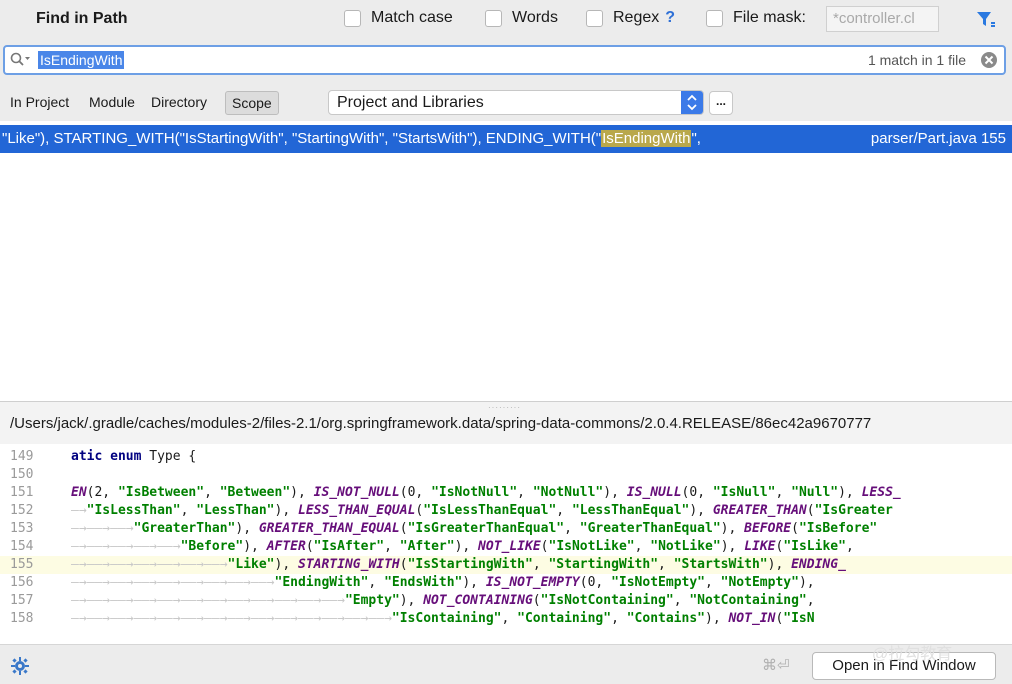  What do you see at coordinates (591, 546) in the screenshot?
I see `code-token: "IsNotLike"` at bounding box center [591, 546].